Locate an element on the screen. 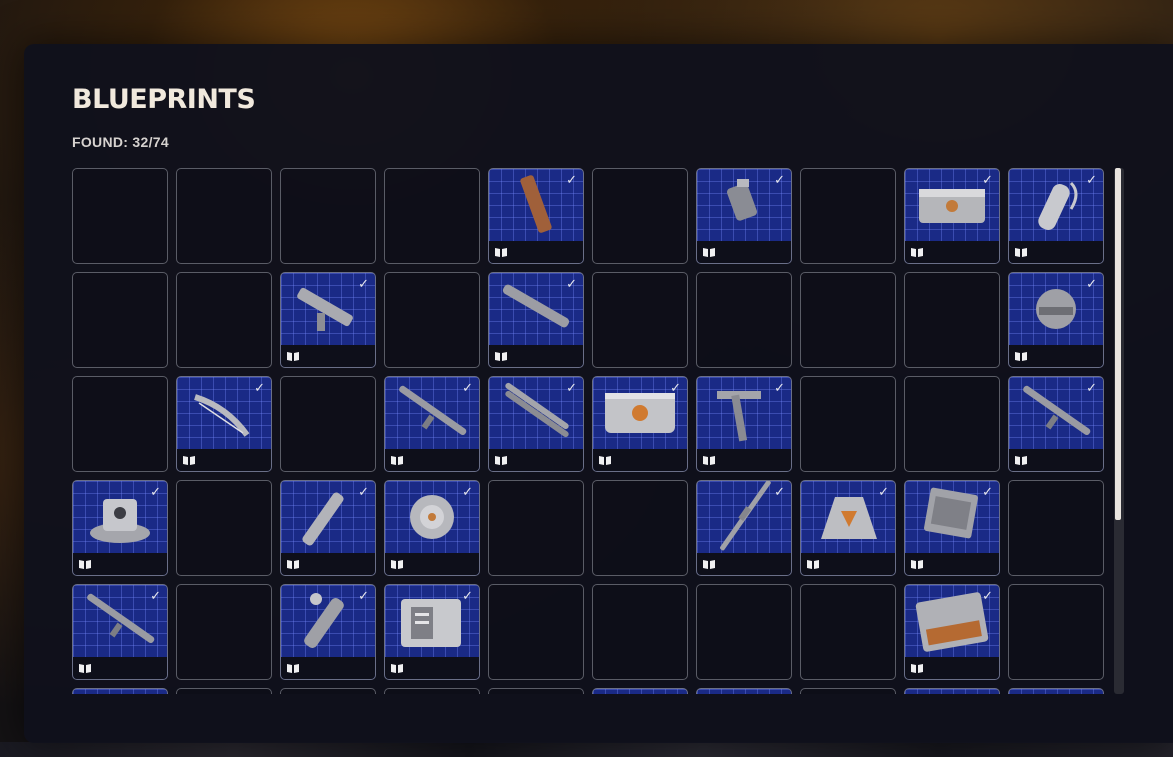 Image resolution: width=1173 pixels, height=757 pixels. scrollbar-thumb is located at coordinates (1118, 344).